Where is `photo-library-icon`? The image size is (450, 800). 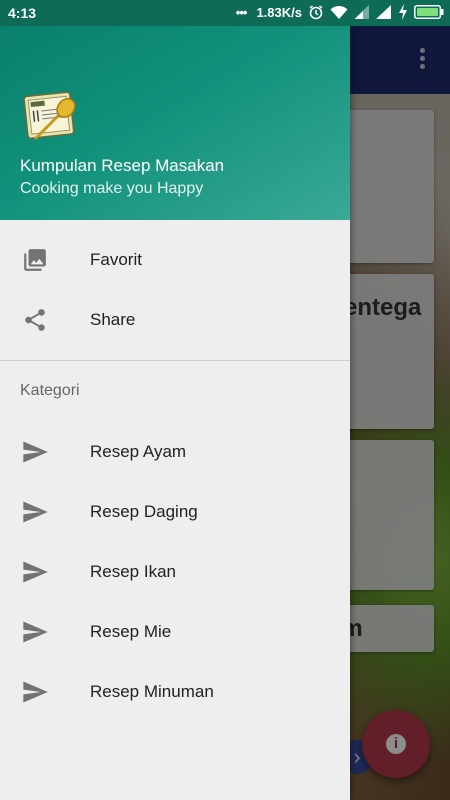 photo-library-icon is located at coordinates (35, 260).